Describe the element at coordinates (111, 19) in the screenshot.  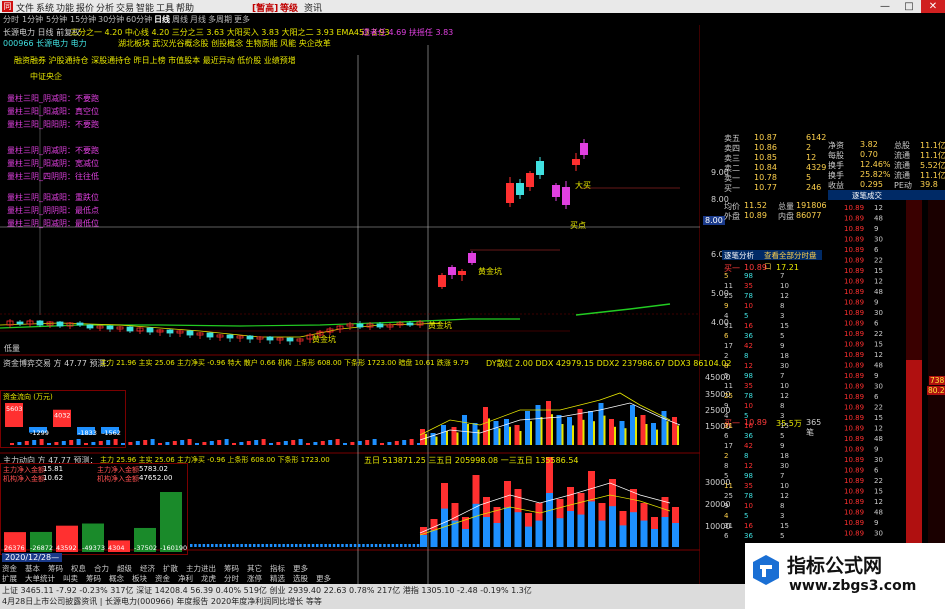
I see `period-tab: 30分钟` at that location.